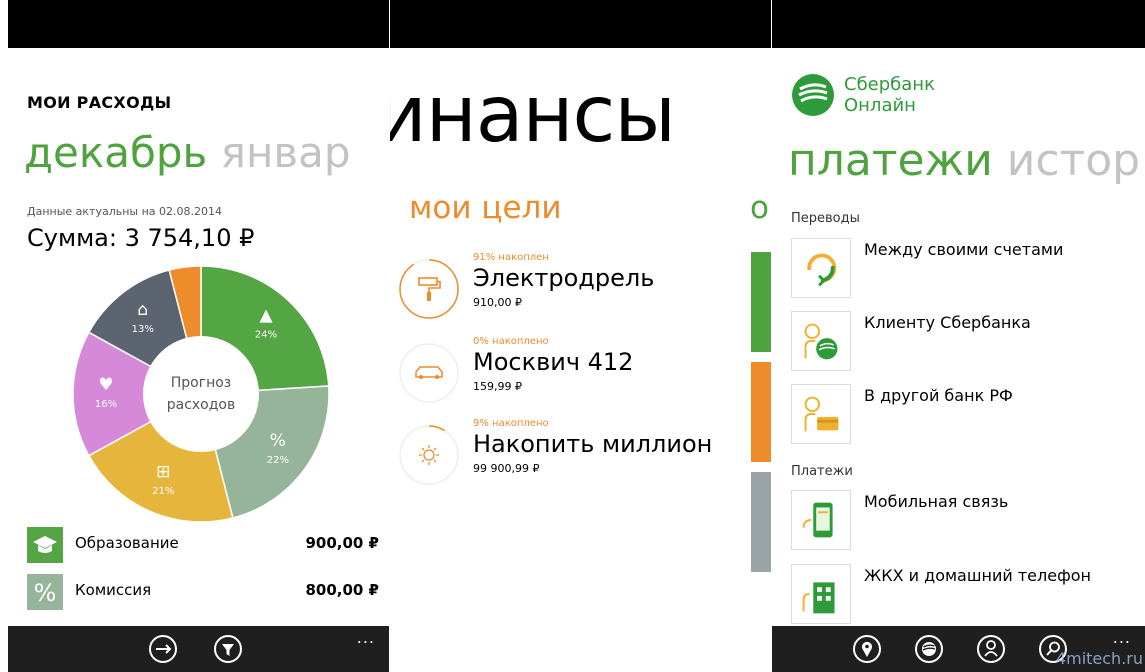 The image size is (1145, 672). Describe the element at coordinates (813, 95) in the screenshot. I see `sberbank-logo-icon` at that location.